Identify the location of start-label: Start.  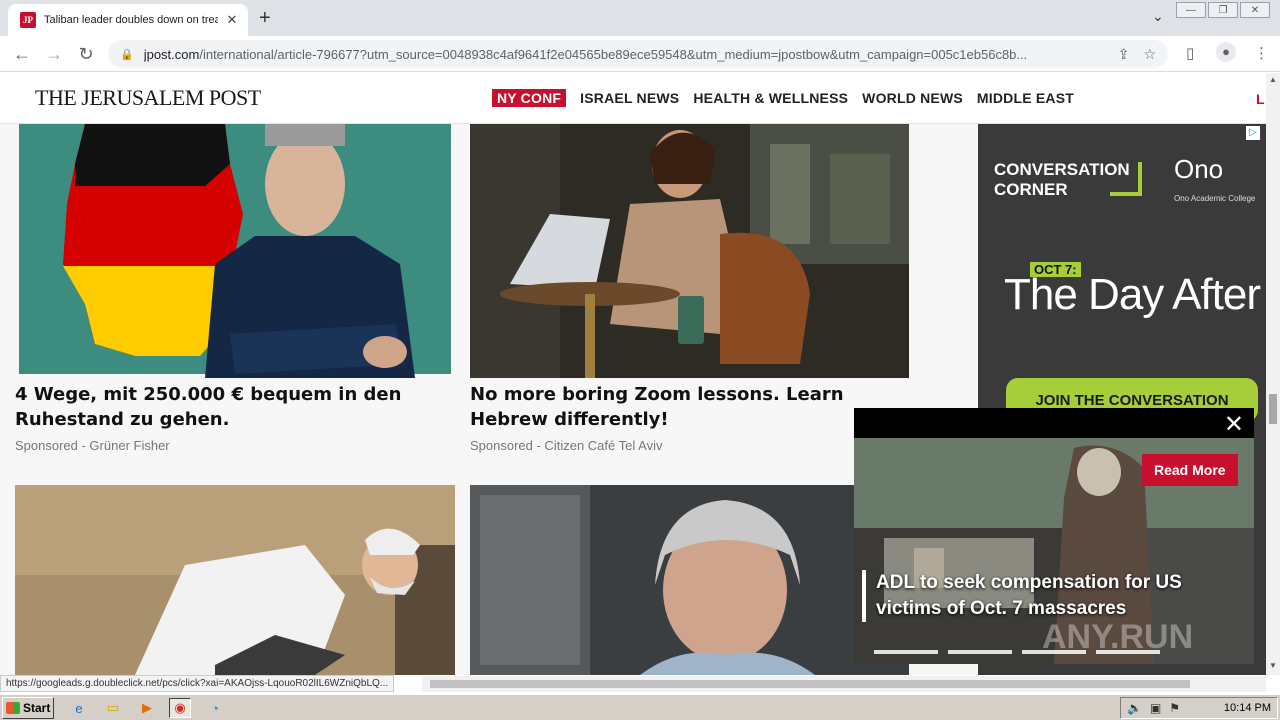
(37, 708).